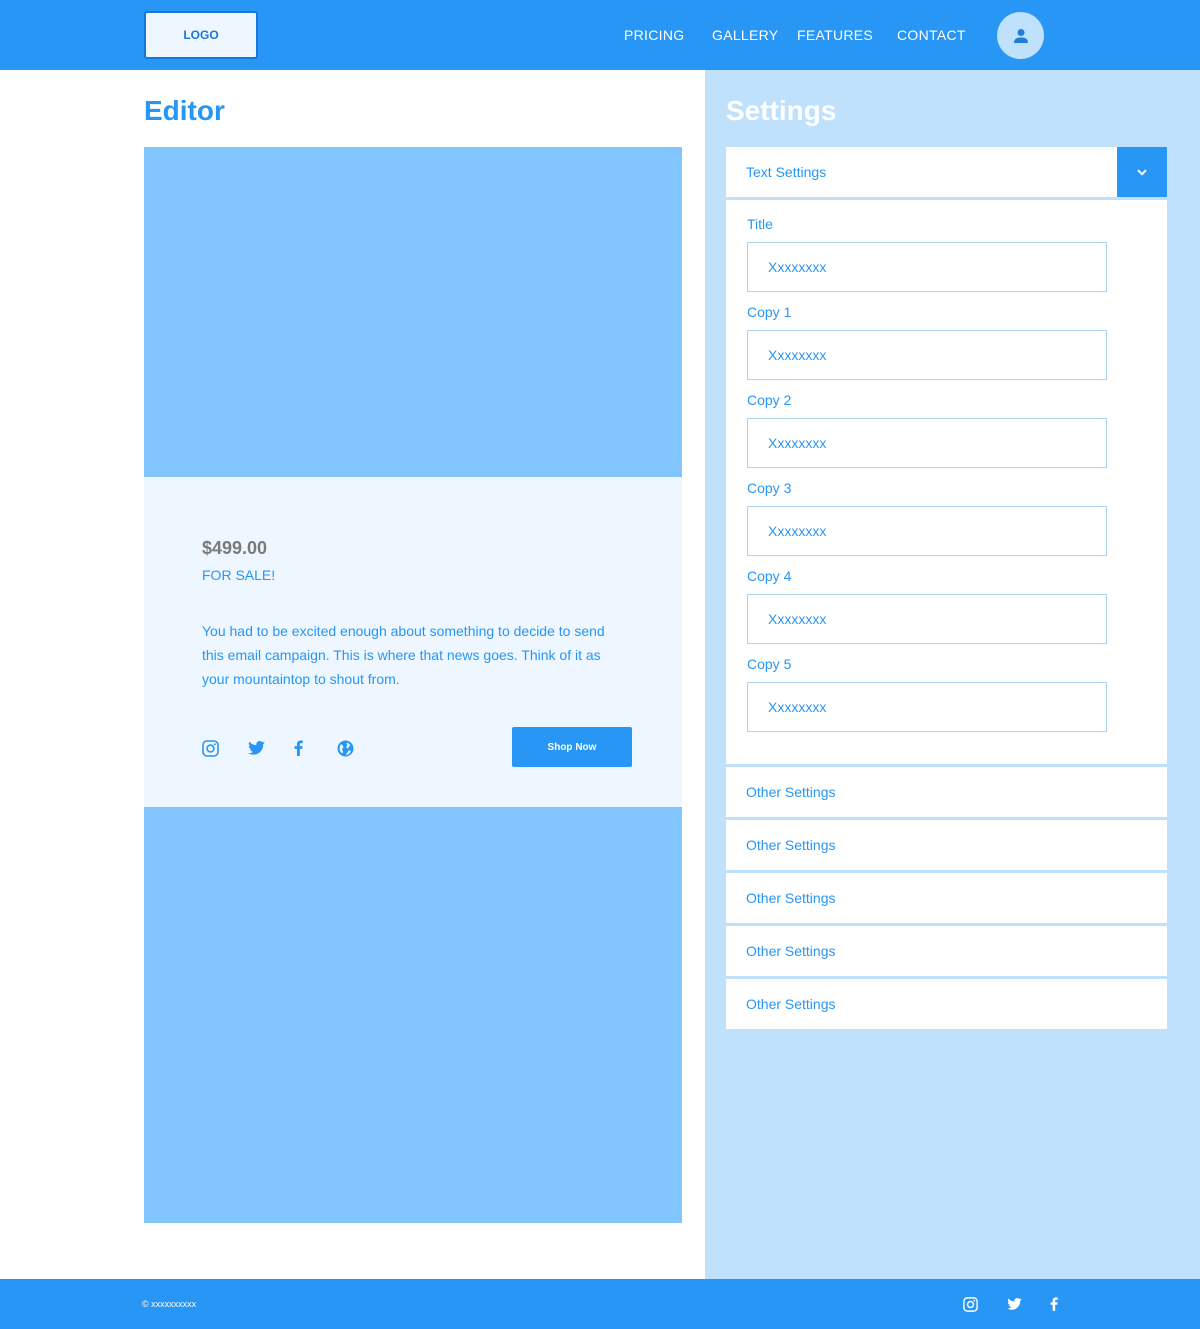 The height and width of the screenshot is (1329, 1200). Describe the element at coordinates (745, 35) in the screenshot. I see `nav-link-gallery: GALLERY` at that location.